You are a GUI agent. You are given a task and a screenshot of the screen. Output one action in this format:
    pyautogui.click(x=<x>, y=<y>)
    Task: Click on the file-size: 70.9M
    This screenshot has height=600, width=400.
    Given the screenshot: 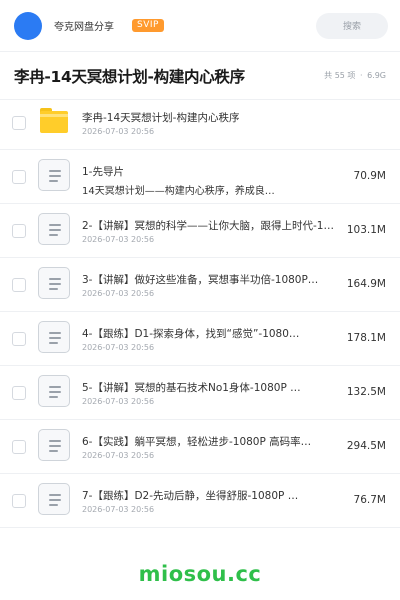 What is the action you would take?
    pyautogui.click(x=369, y=176)
    